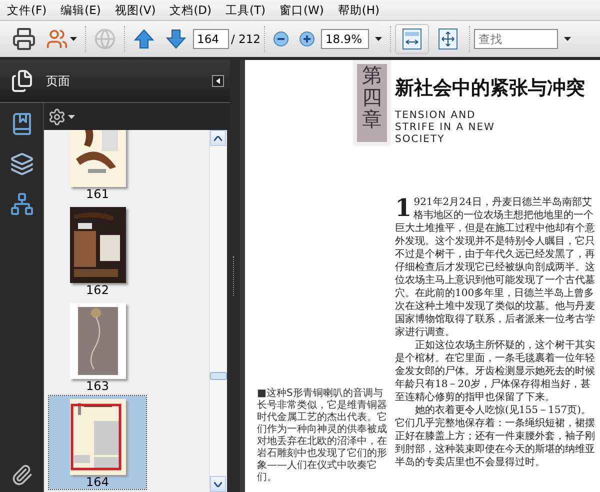 This screenshot has width=600, height=492. Describe the element at coordinates (322, 436) in the screenshot. I see `image-caption: ■这种S形青铜喇叭的音调与长号非常类似，它是维青铜器时代金属工艺的杰出代表。它们作为一种向神灵的供奉被成对地丢弃在北欧的沼泽中，在岩石雕刻中也发现了它们的形象——人们在仪式中吹奏它们。` at that location.